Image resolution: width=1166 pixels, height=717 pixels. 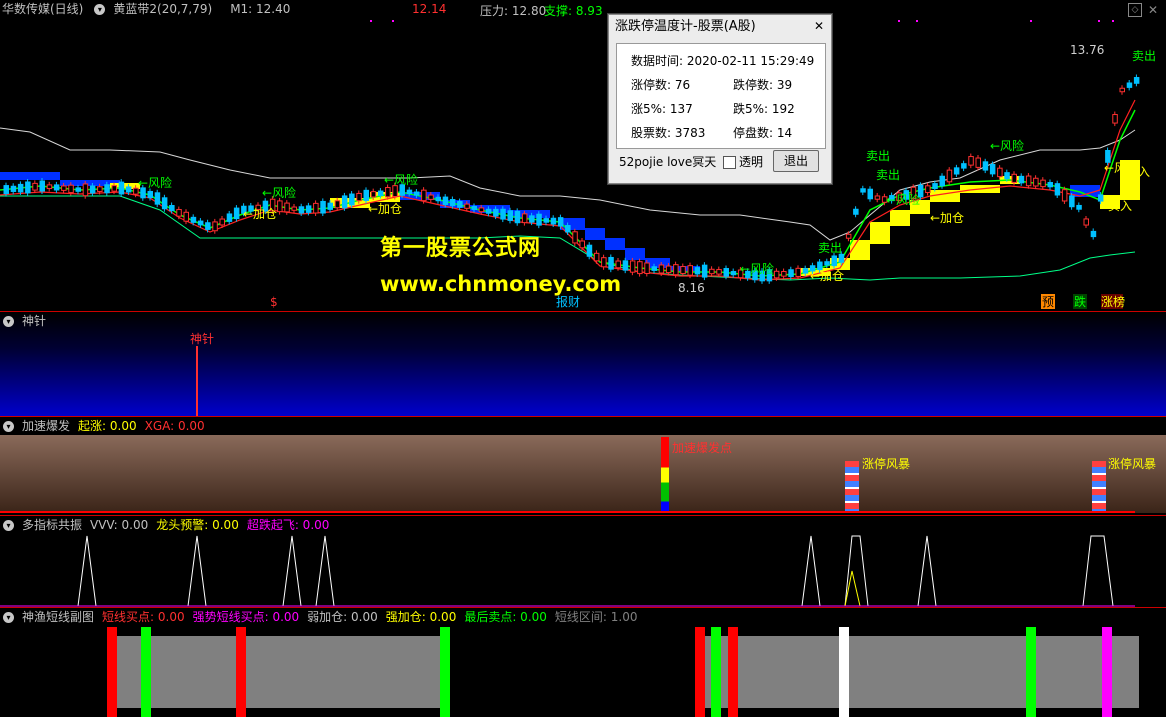 What do you see at coordinates (1031, 672) in the screenshot?
I see `bar-green` at bounding box center [1031, 672].